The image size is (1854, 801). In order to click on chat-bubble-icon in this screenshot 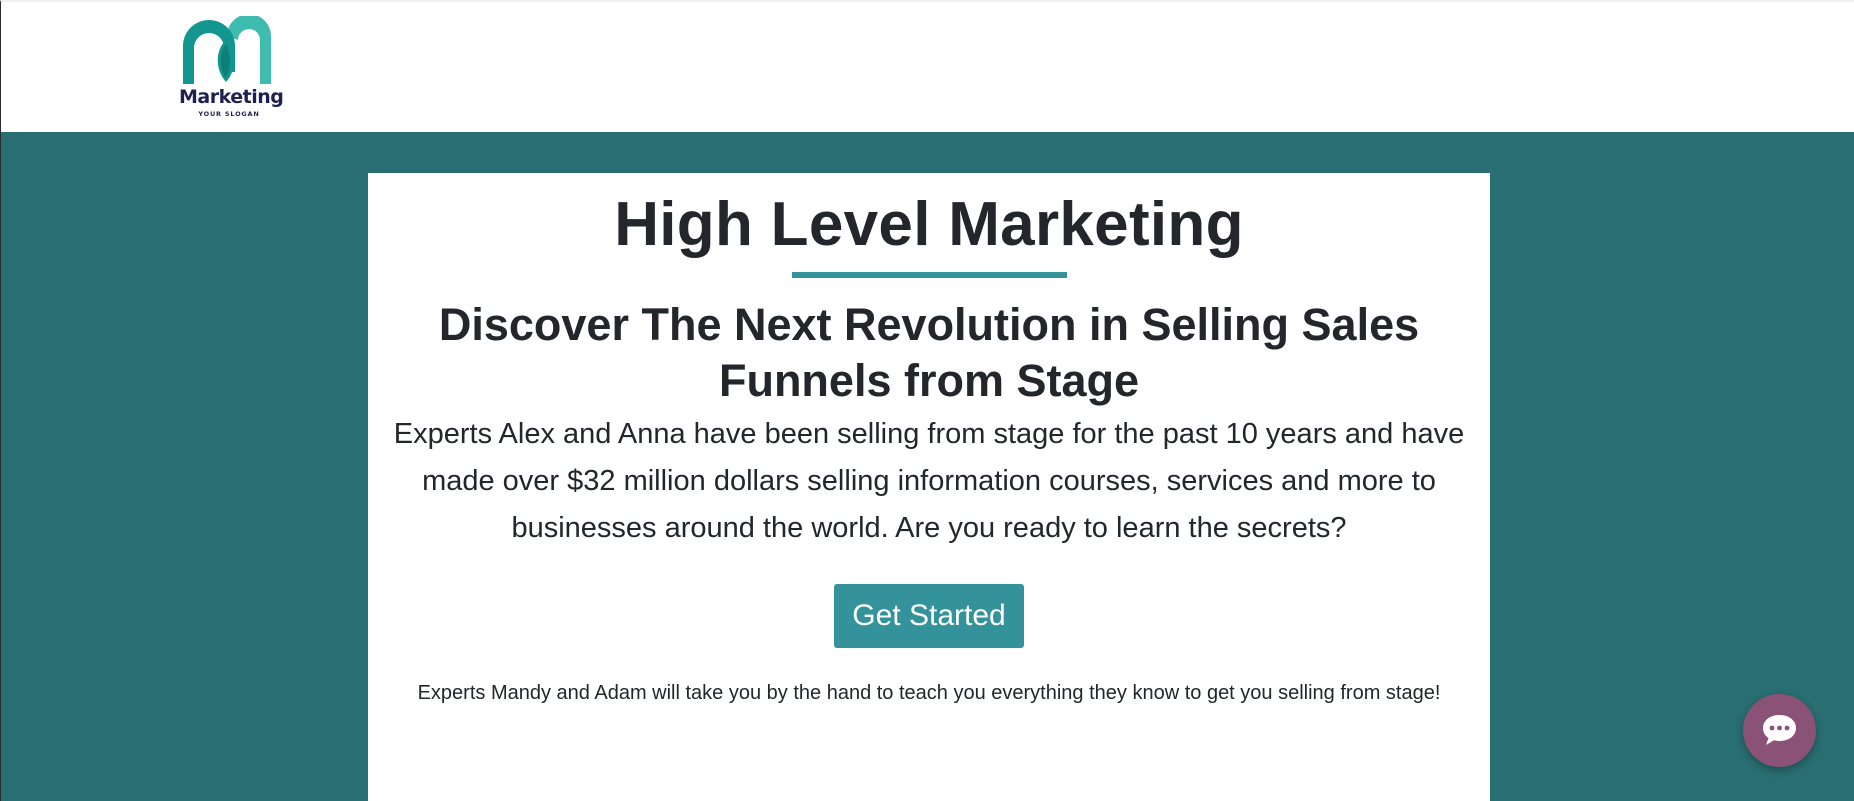, I will do `click(1779, 730)`.